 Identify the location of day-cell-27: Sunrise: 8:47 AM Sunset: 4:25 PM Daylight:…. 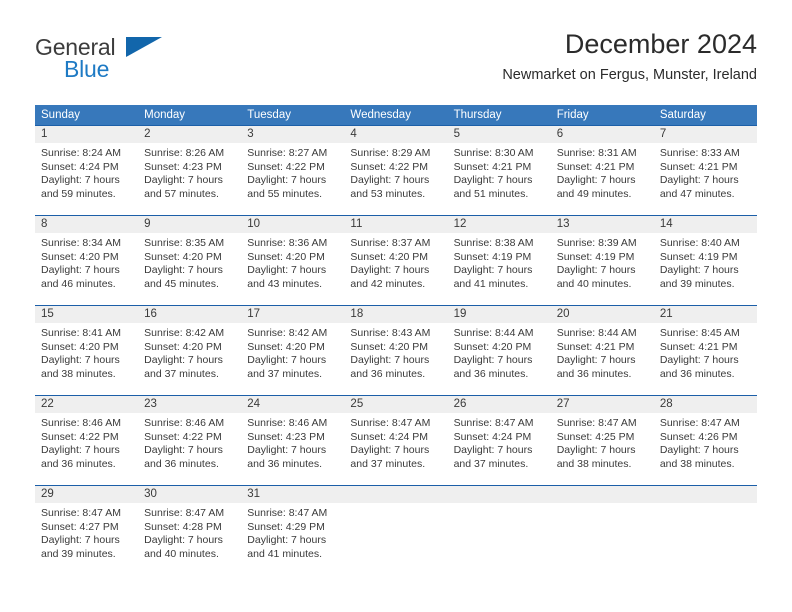
(602, 449).